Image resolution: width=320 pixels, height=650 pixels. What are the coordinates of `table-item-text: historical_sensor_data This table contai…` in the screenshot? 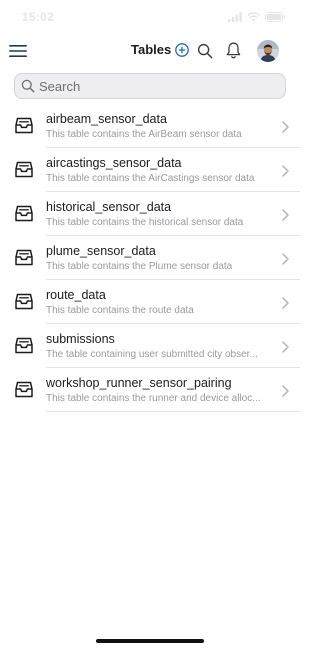 It's located at (161, 214).